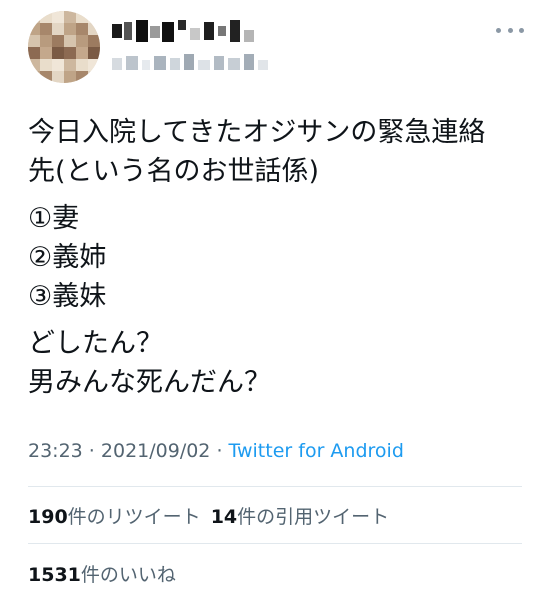 This screenshot has height=595, width=550. I want to click on retweets-count: 190, so click(48, 517).